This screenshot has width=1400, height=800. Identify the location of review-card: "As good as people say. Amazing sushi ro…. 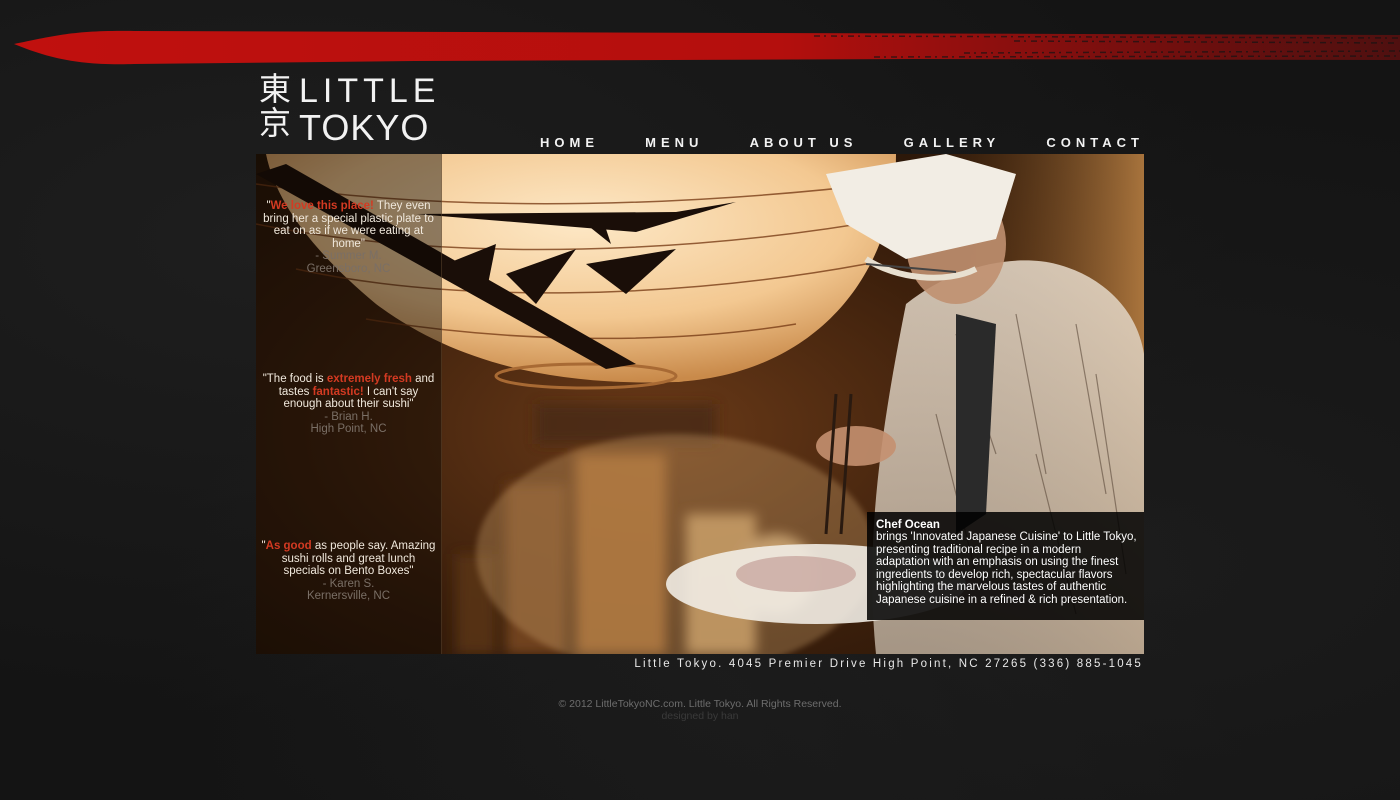
(348, 571).